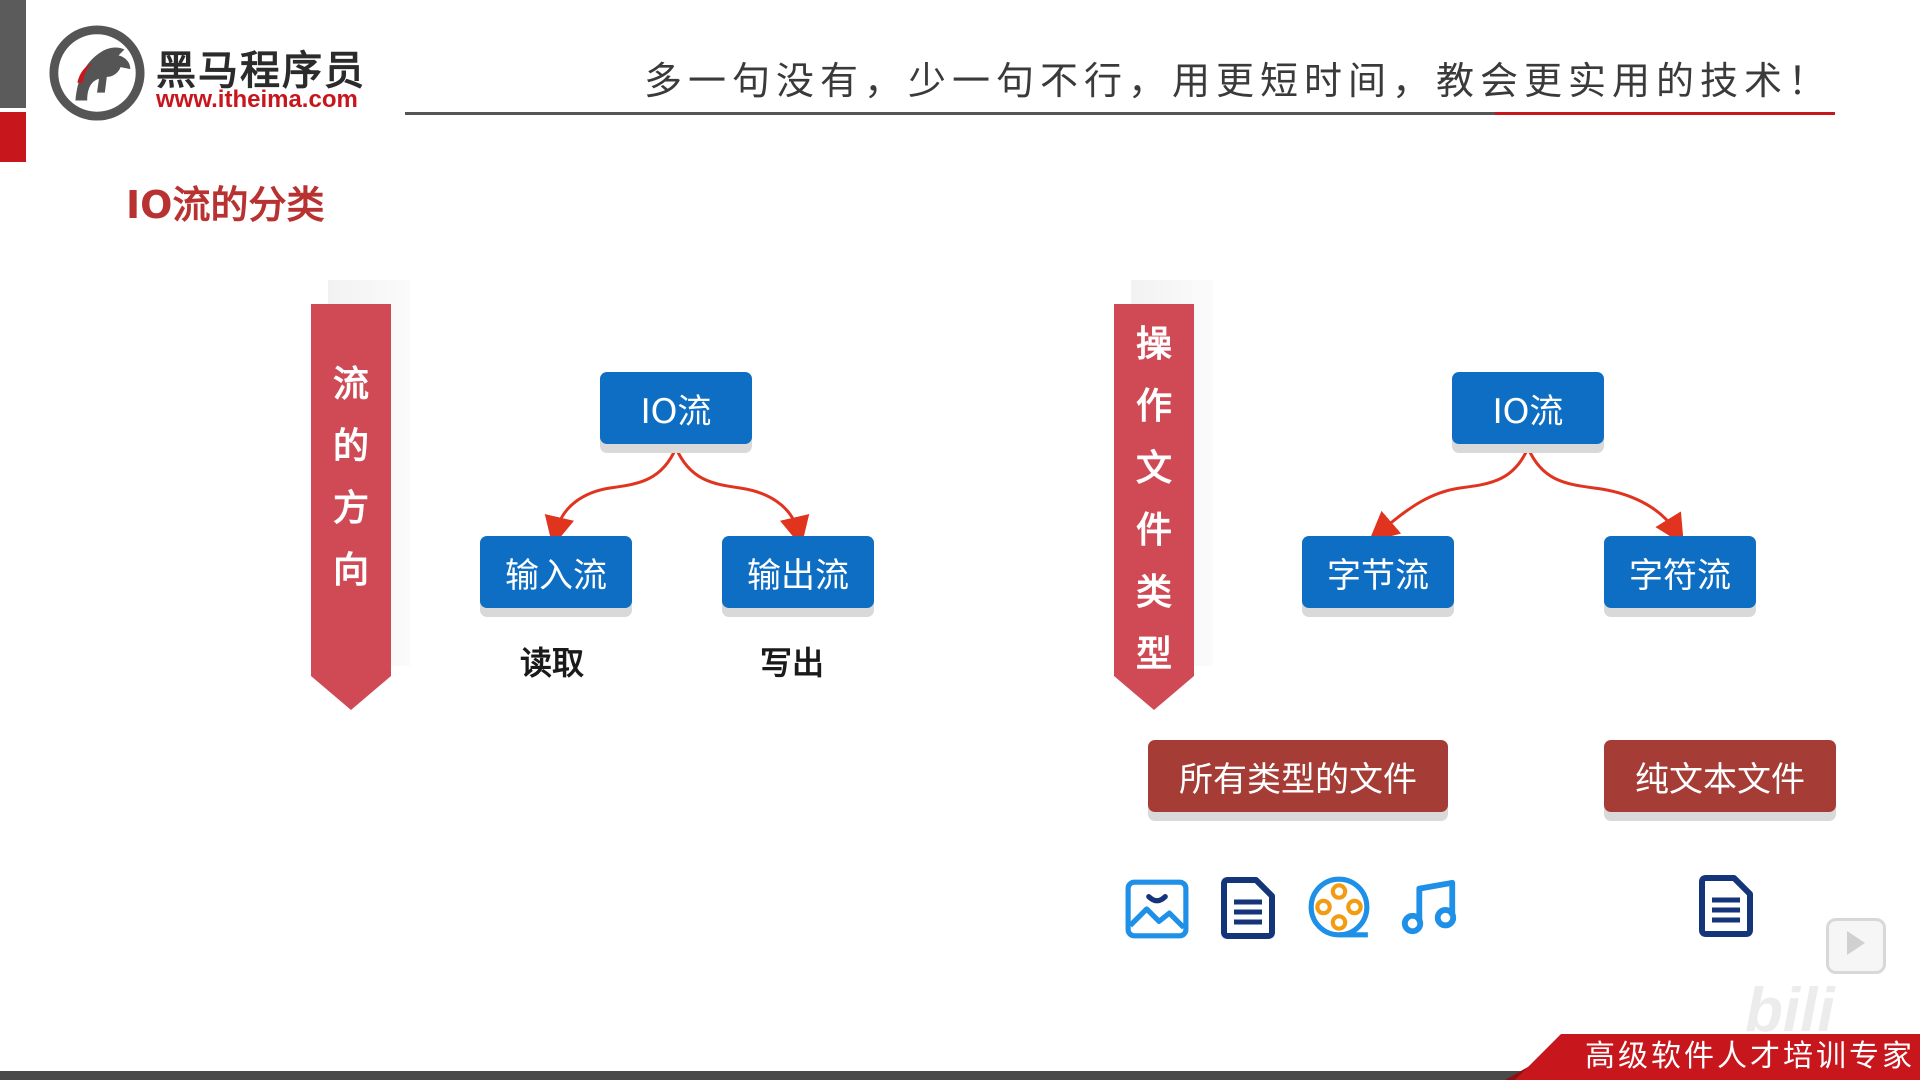 The image size is (1920, 1080). What do you see at coordinates (676, 408) in the screenshot?
I see `io-stream-root-direction: IO流` at bounding box center [676, 408].